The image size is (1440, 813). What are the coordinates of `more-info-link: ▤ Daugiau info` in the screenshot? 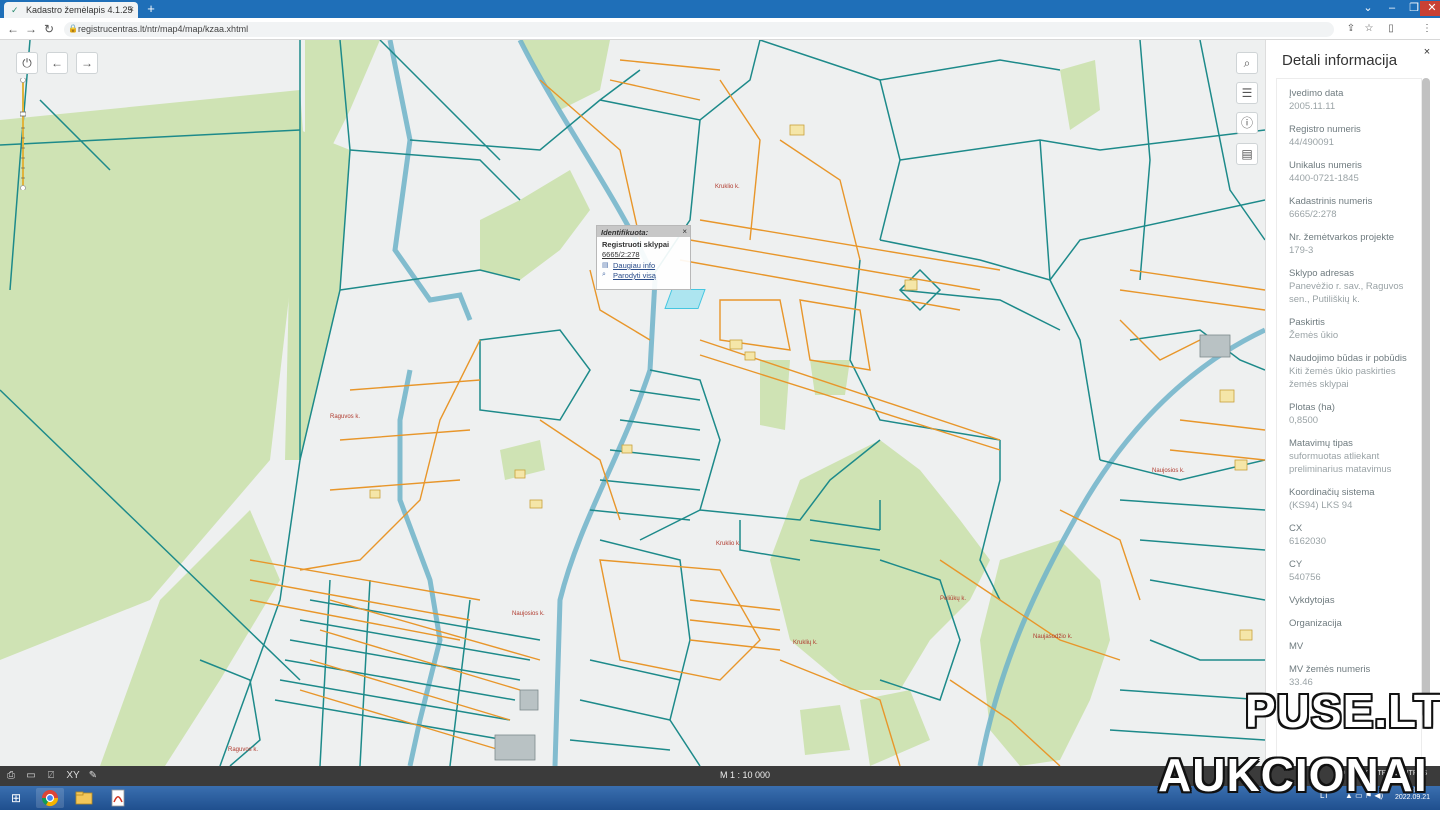 It's located at (643, 265).